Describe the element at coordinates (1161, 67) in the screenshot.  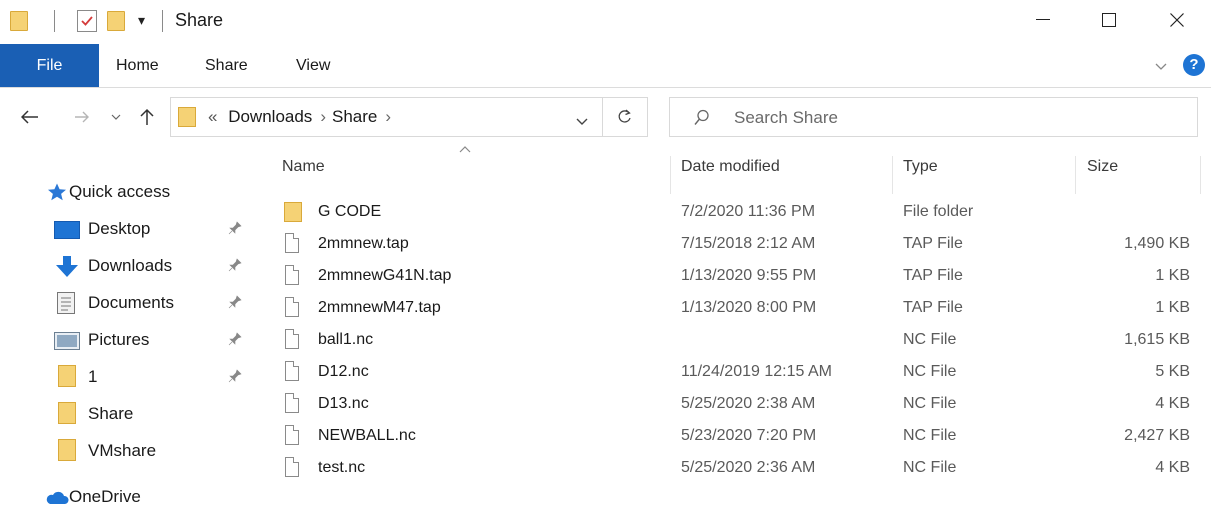
I see `expand-ribbon-chevron-icon` at that location.